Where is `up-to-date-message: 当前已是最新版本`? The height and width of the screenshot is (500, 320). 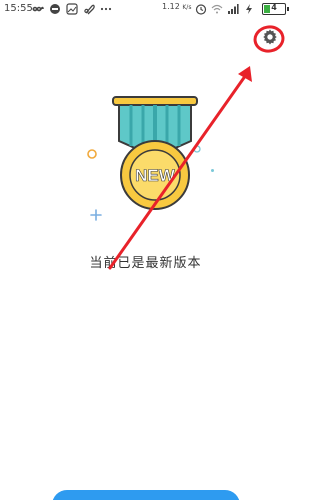 up-to-date-message: 当前已是最新版本 is located at coordinates (145, 263).